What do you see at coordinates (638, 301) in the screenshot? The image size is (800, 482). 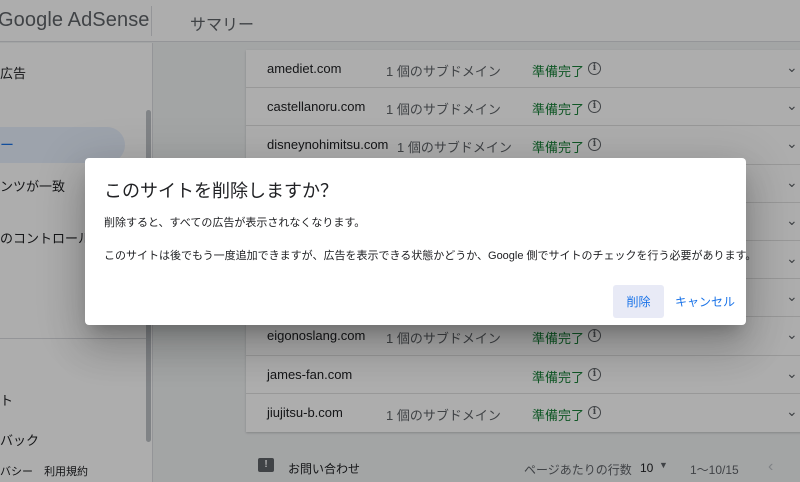 I see `delete-button: 削除` at bounding box center [638, 301].